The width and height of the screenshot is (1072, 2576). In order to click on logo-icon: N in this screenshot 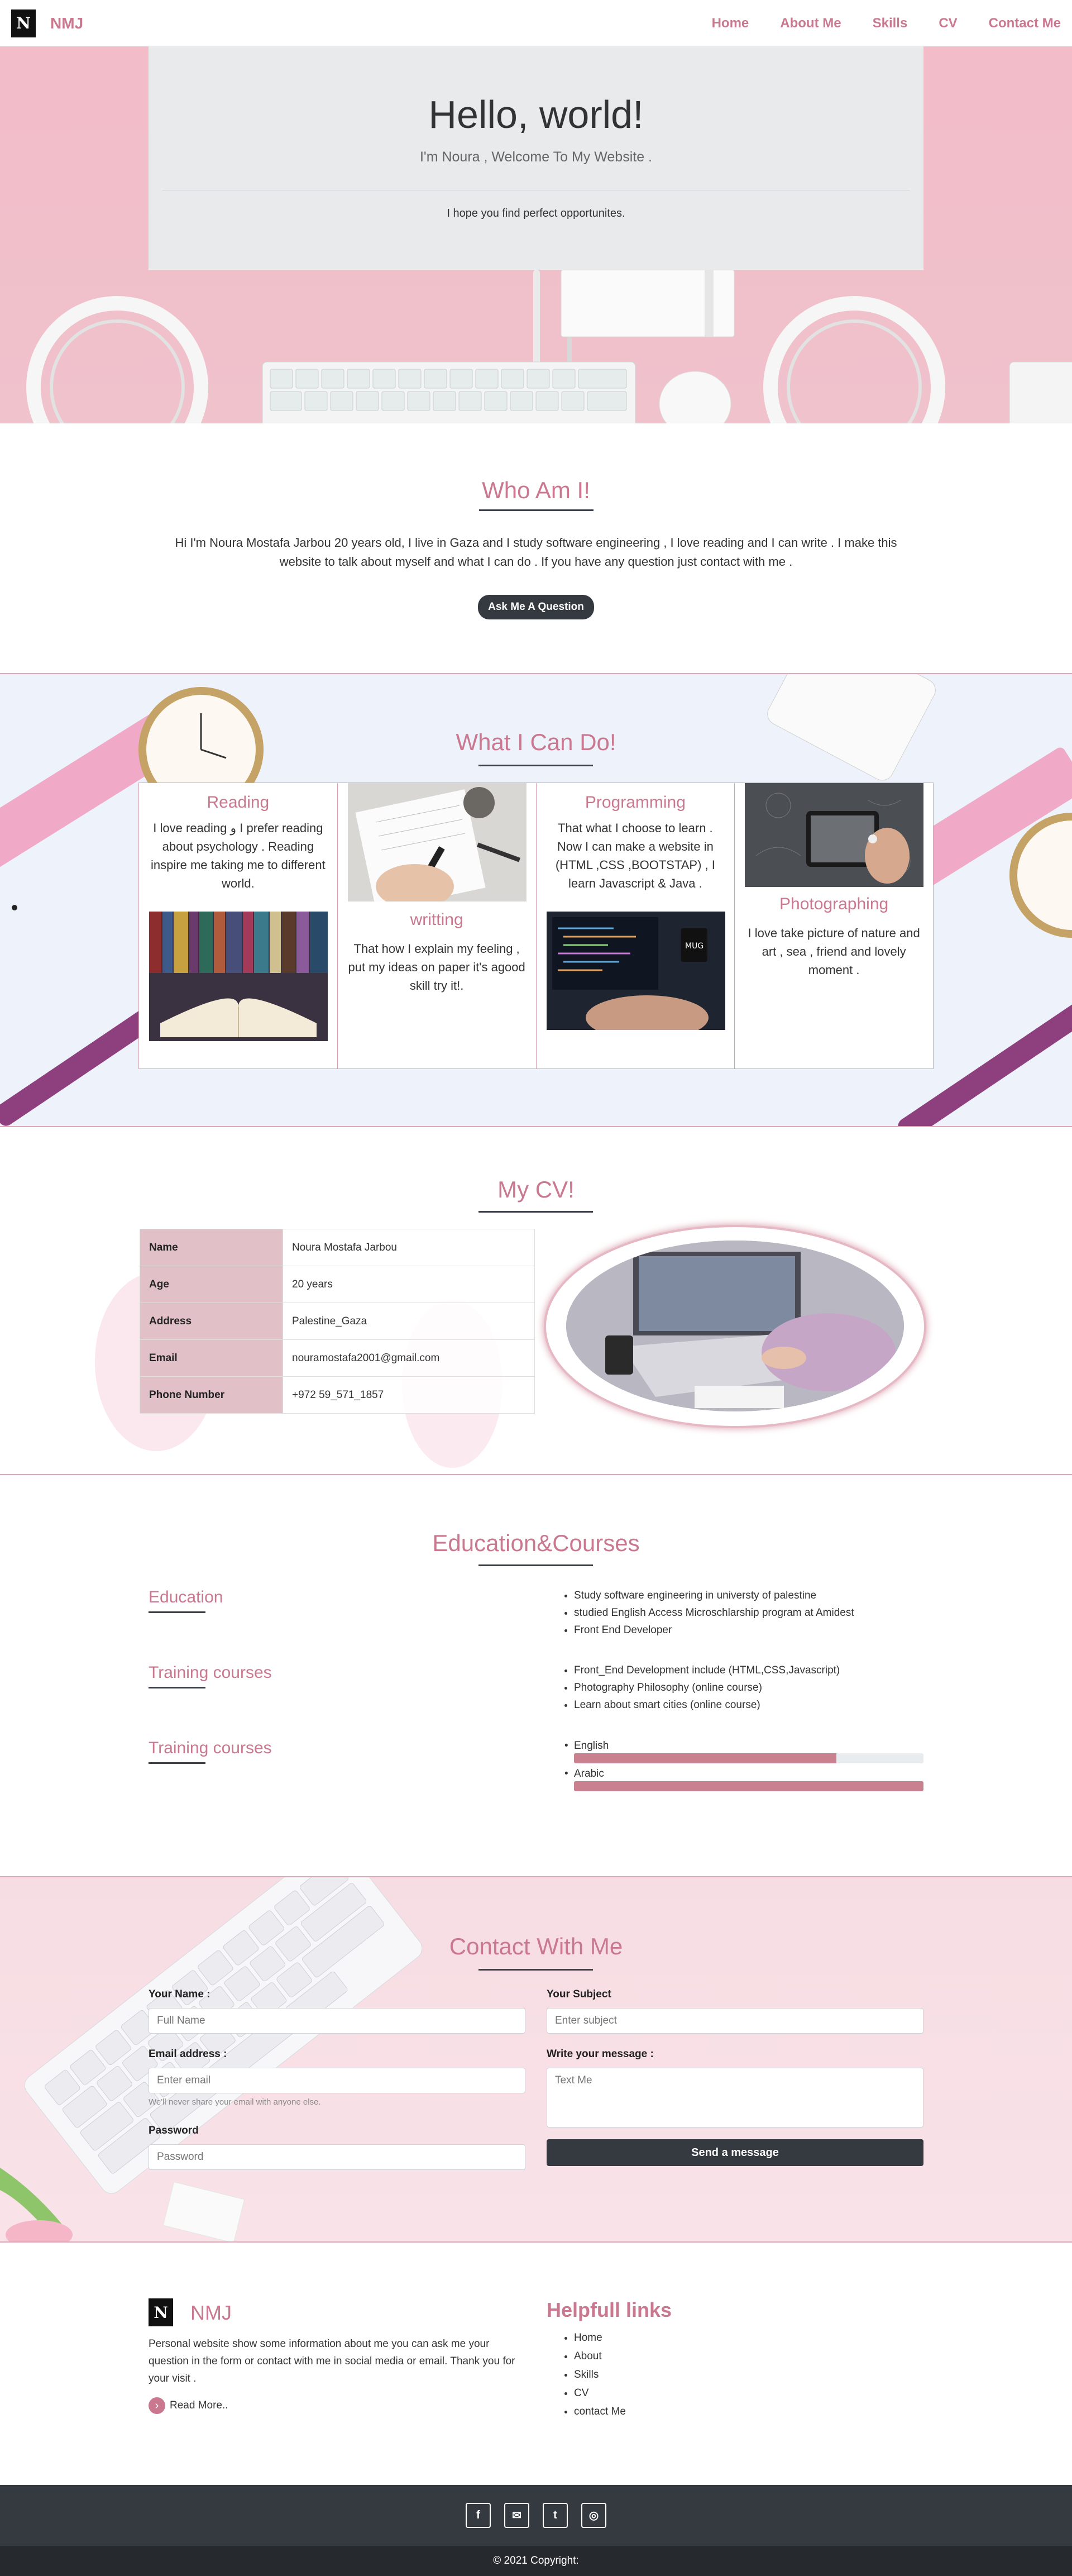, I will do `click(23, 23)`.